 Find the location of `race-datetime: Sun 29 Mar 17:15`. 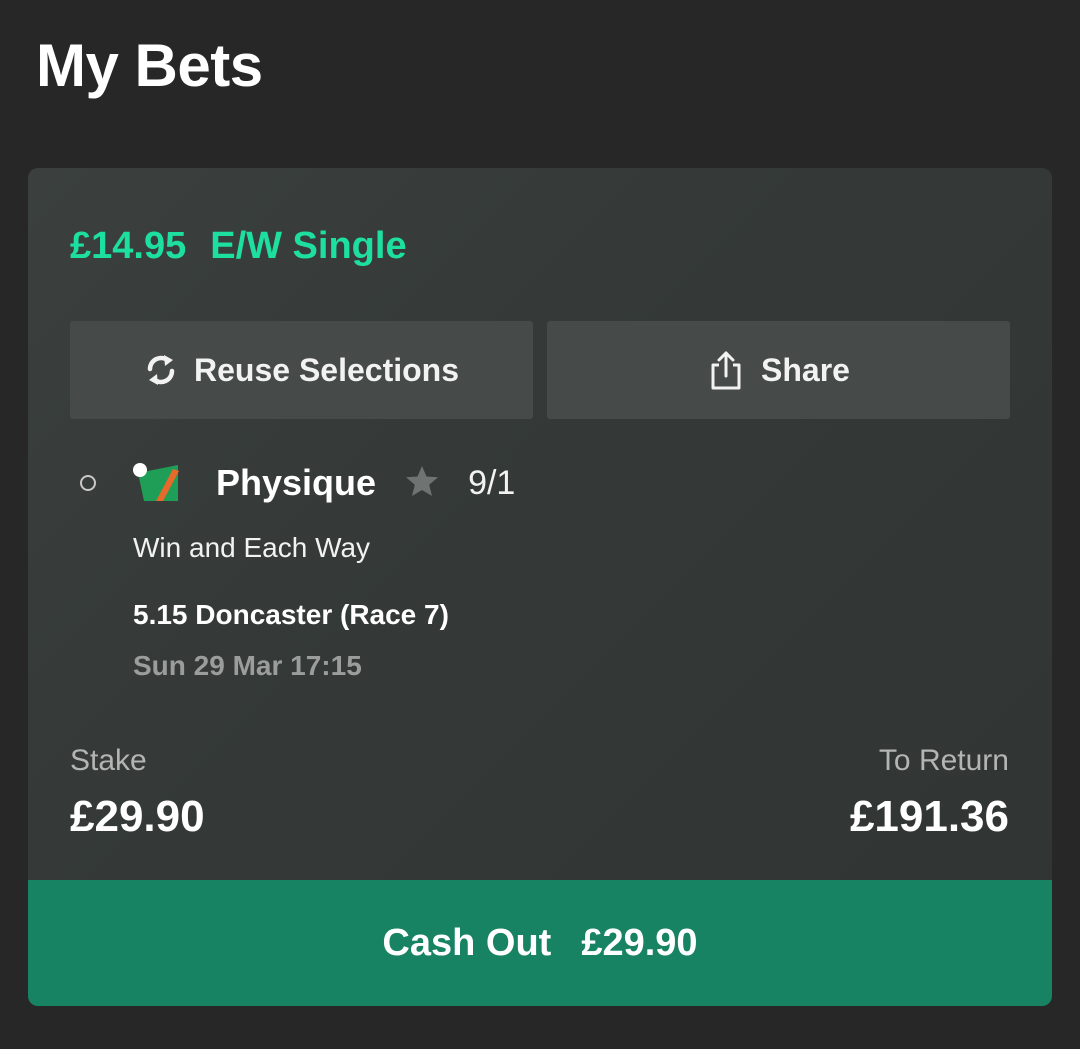

race-datetime: Sun 29 Mar 17:15 is located at coordinates (247, 665).